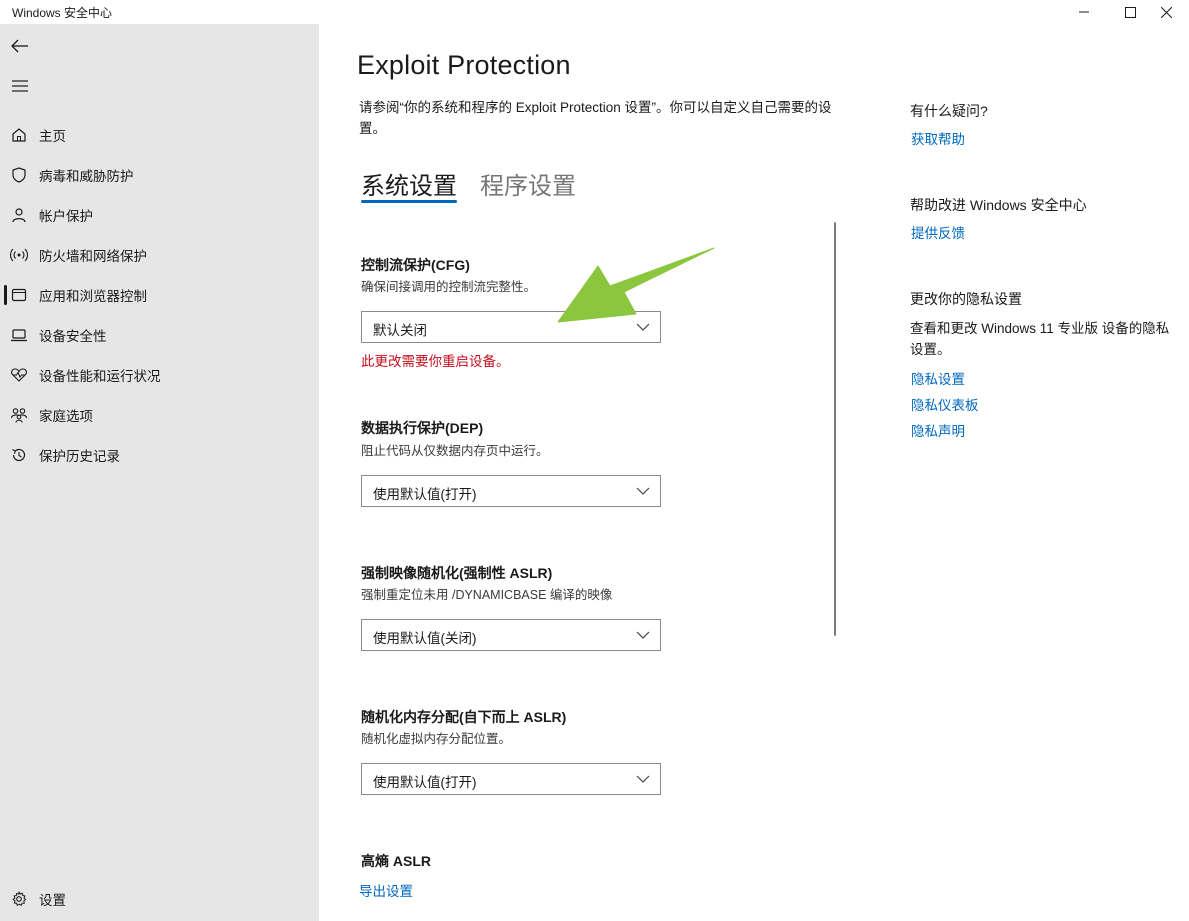 The image size is (1189, 921). What do you see at coordinates (464, 717) in the screenshot?
I see `bottom-up-aslr-title: 随机化内存分配(自下而上 ASLR)` at bounding box center [464, 717].